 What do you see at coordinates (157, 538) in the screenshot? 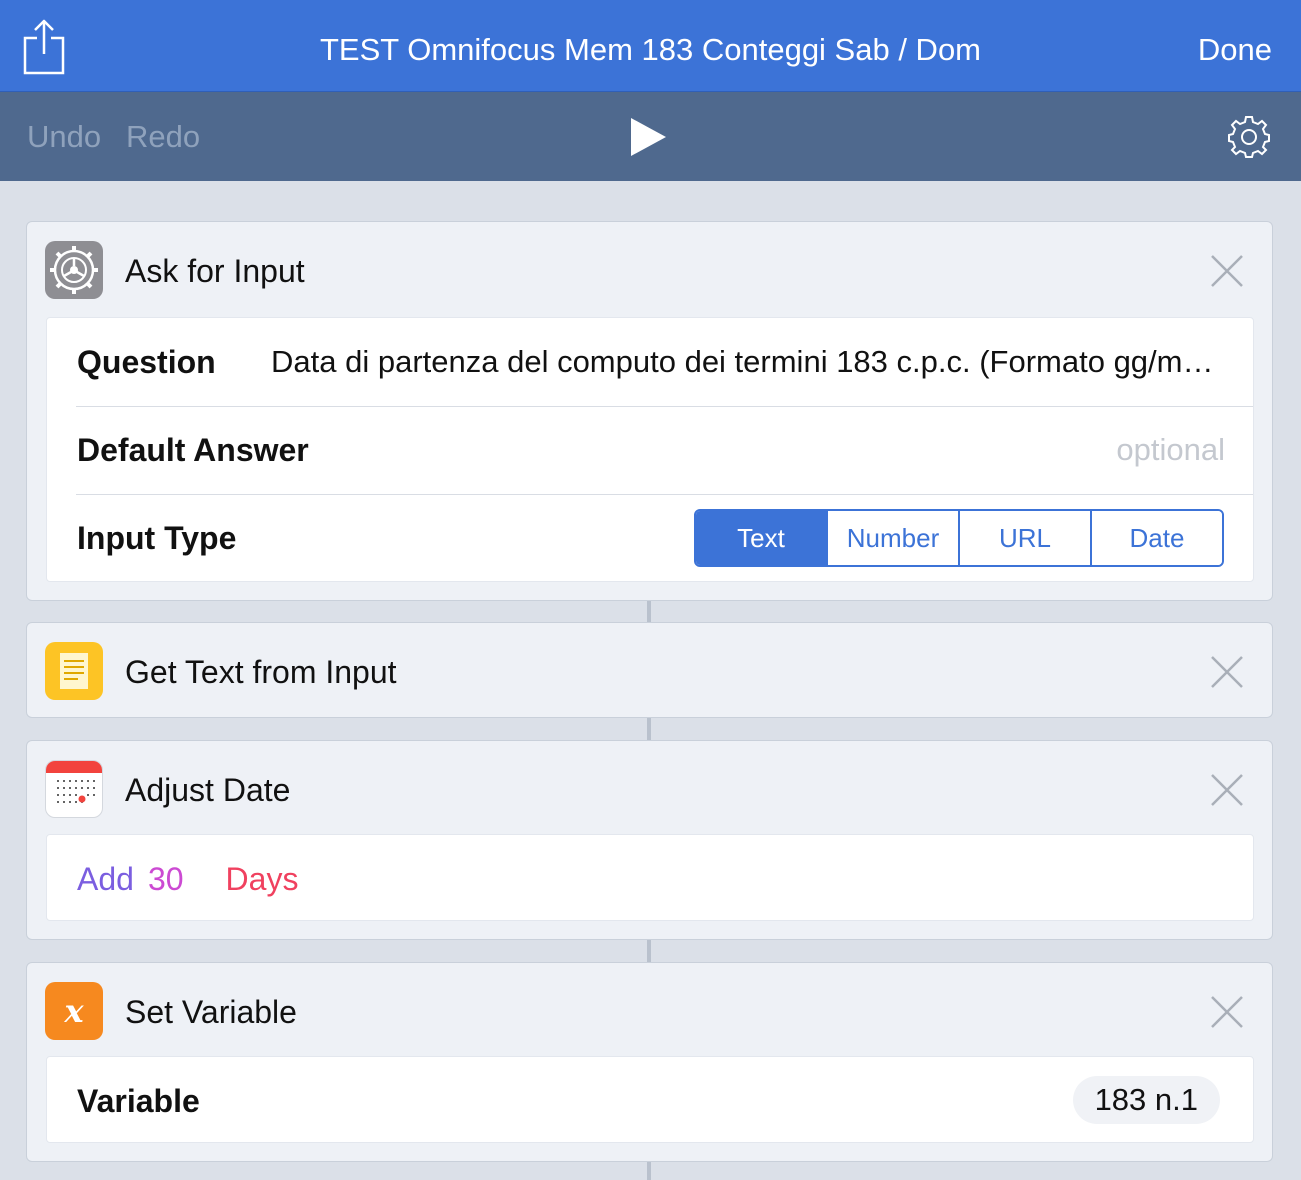
I see `input-type-label: Input Type` at bounding box center [157, 538].